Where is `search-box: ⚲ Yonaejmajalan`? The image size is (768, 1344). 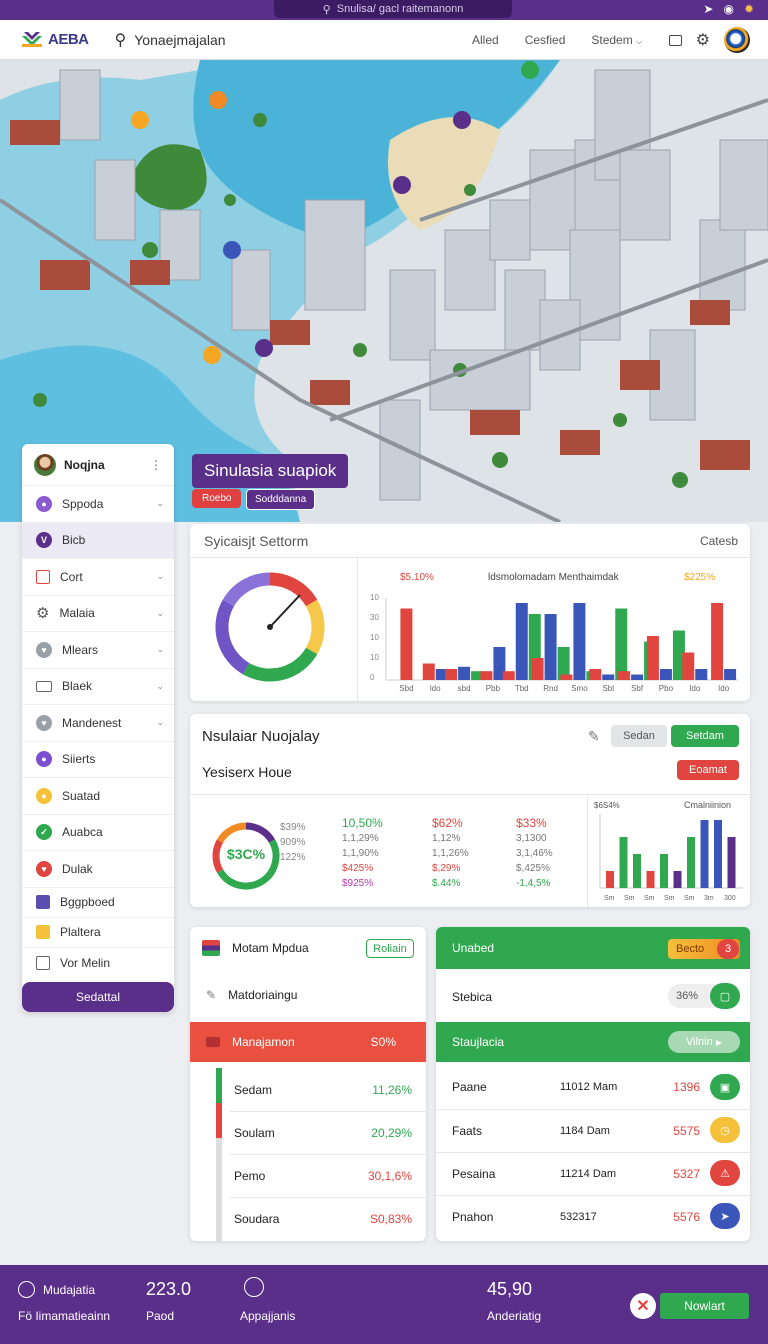
search-box: ⚲ Yonaejmajalan is located at coordinates (170, 40).